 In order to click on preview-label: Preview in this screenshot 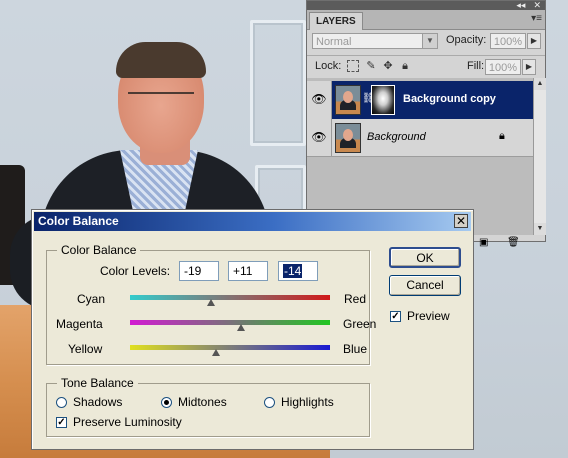, I will do `click(428, 316)`.